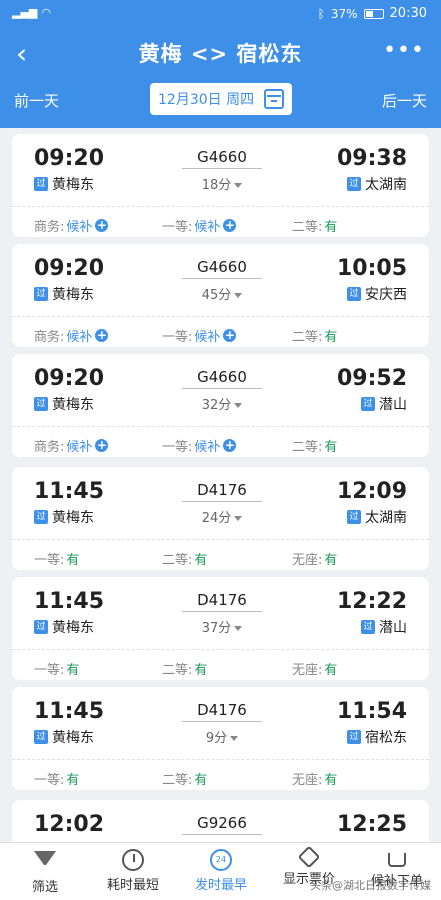 This screenshot has width=441, height=900. I want to click on bottom-tabbar: 筛选 耗时最短 24 发时最早 显示票价 候补下单 头条@湖北日报数字传媒, so click(220, 871).